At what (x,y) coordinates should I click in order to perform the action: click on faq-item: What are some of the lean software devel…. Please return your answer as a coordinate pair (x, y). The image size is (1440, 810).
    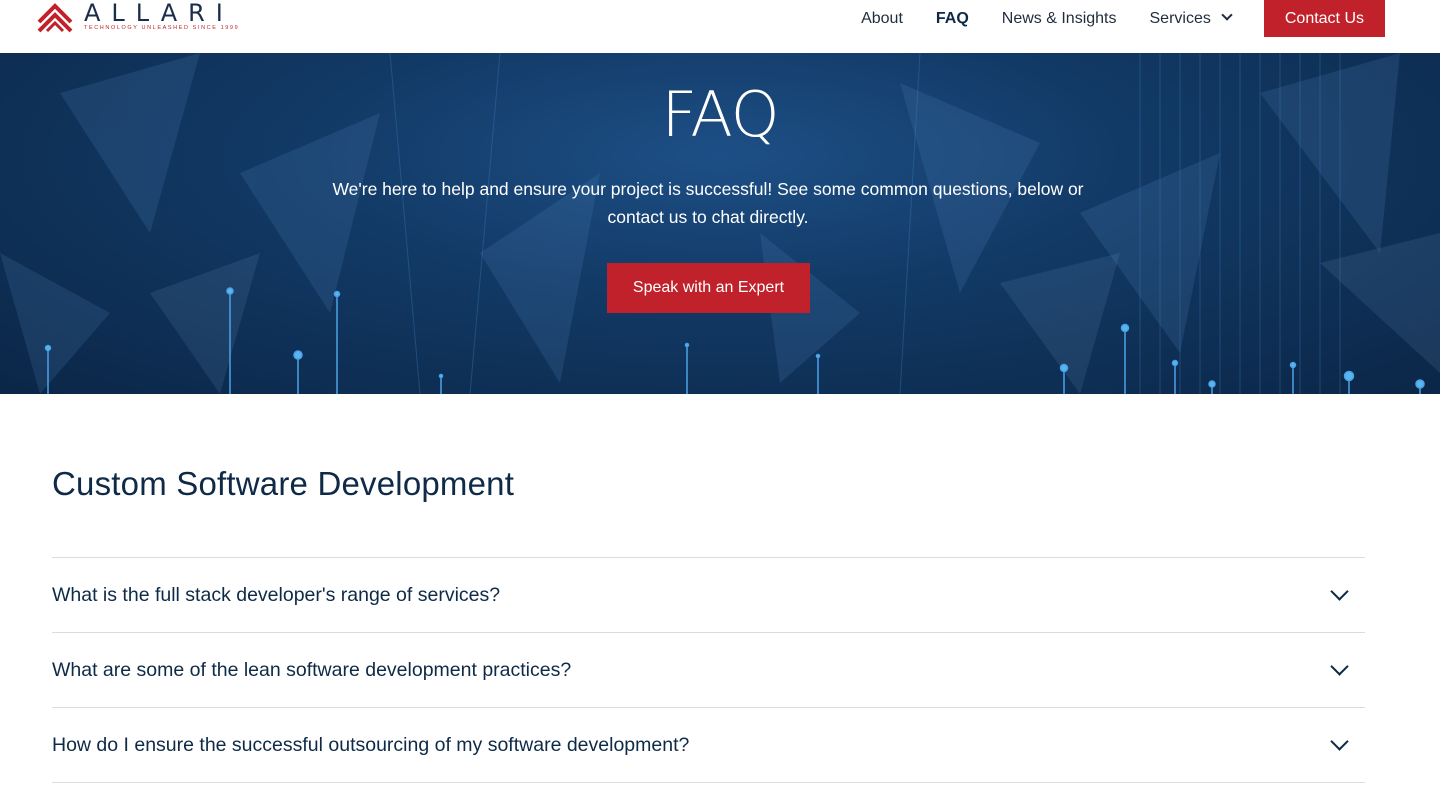
    Looking at the image, I should click on (708, 670).